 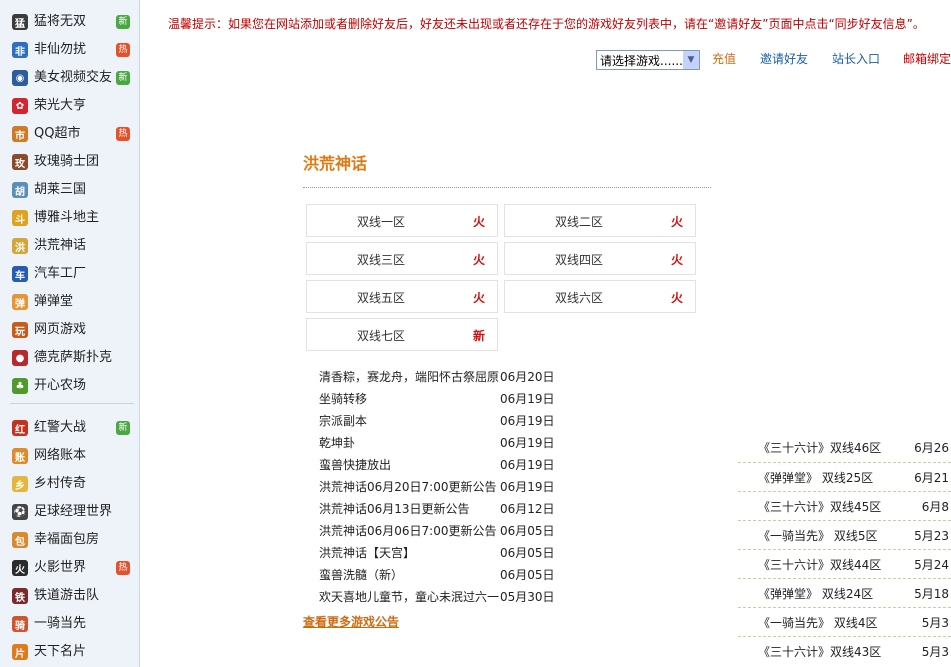 I want to click on sidebar-item-label: 开心农场, so click(x=60, y=385).